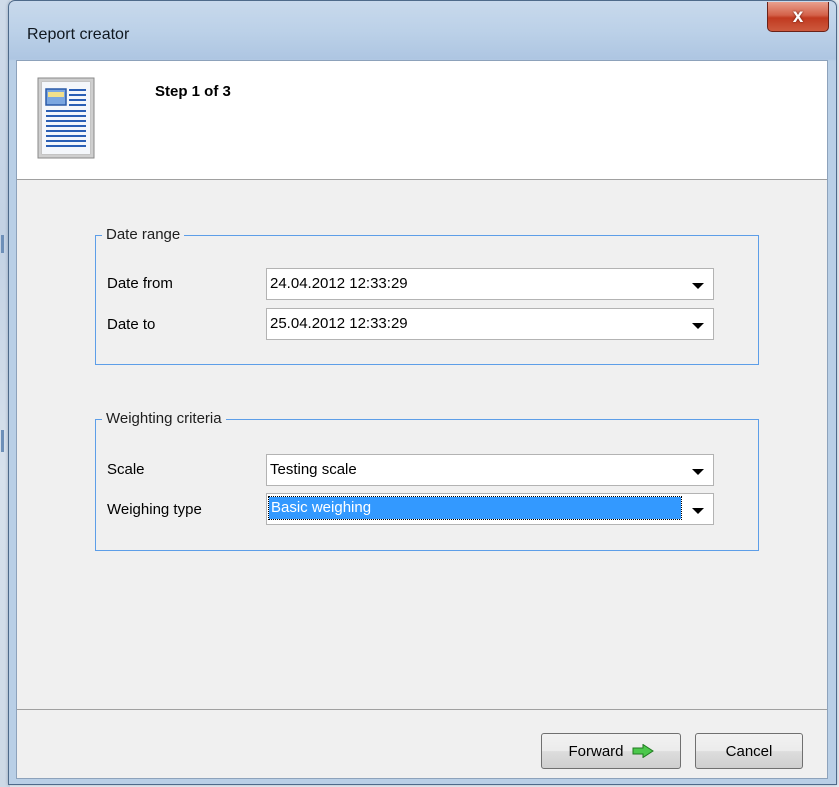 The image size is (839, 787). What do you see at coordinates (422, 120) in the screenshot?
I see `wizard-header: Step 1 of 3` at bounding box center [422, 120].